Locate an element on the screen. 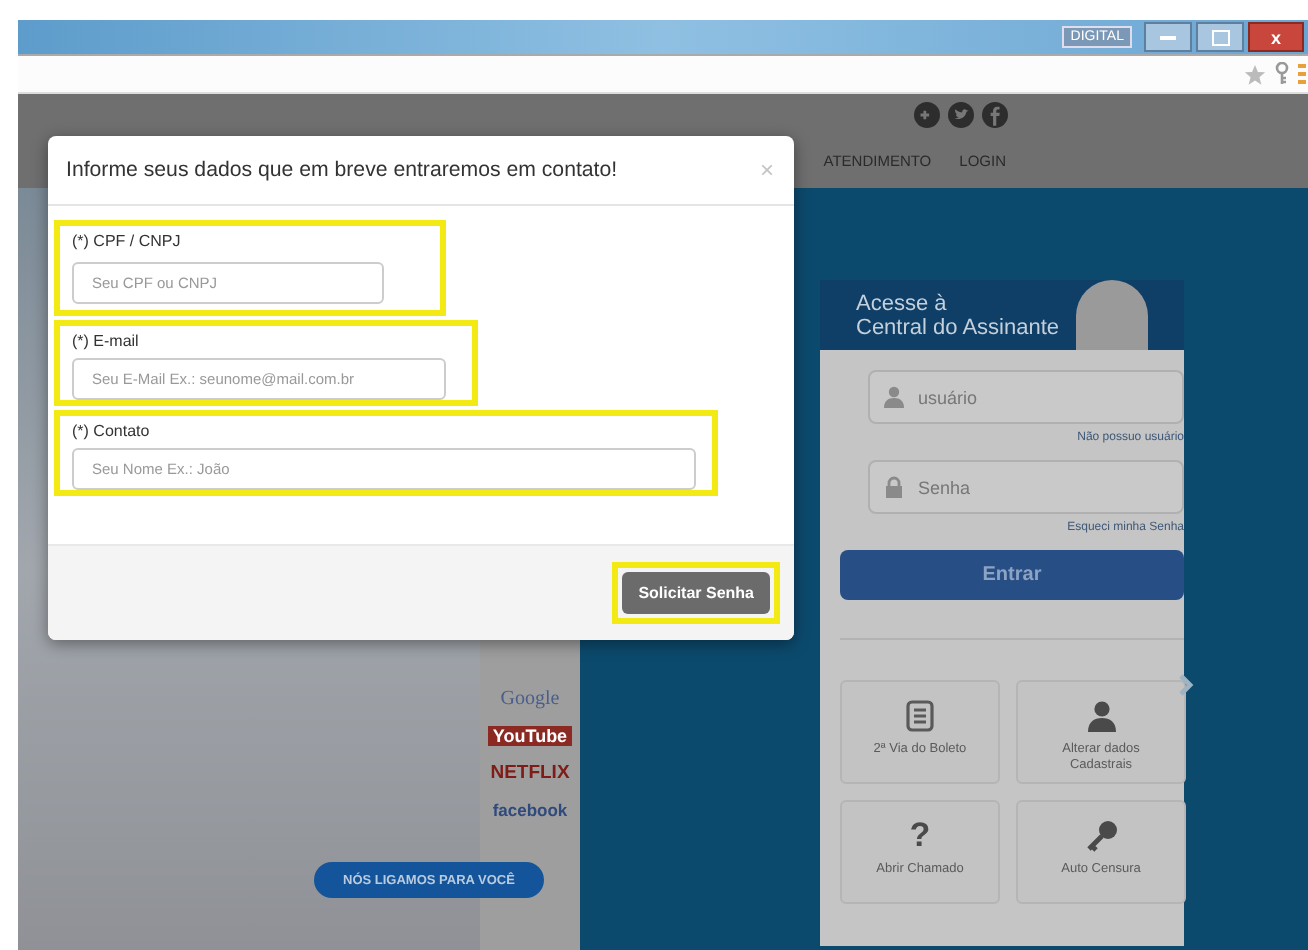 The height and width of the screenshot is (950, 1308). login-title: Acesse à is located at coordinates (902, 303).